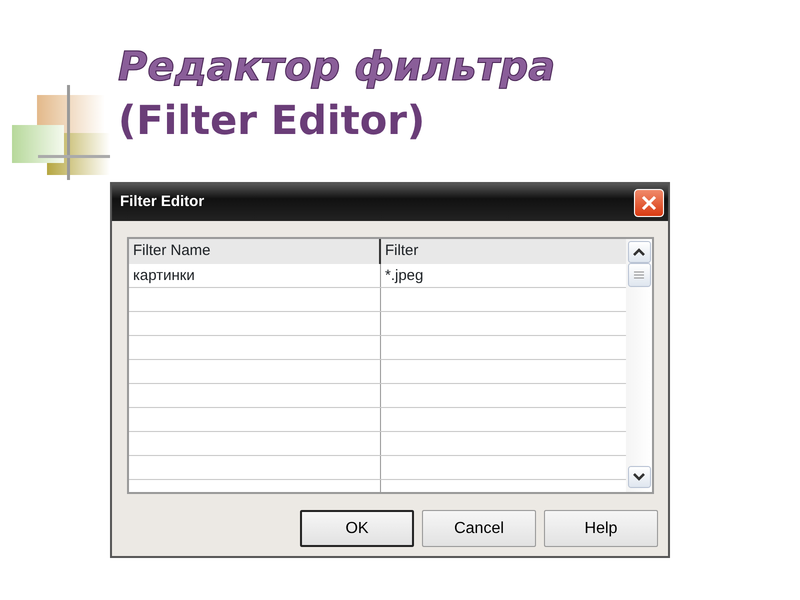 The width and height of the screenshot is (800, 600). Describe the element at coordinates (479, 528) in the screenshot. I see `dialog-button: Cancel` at that location.